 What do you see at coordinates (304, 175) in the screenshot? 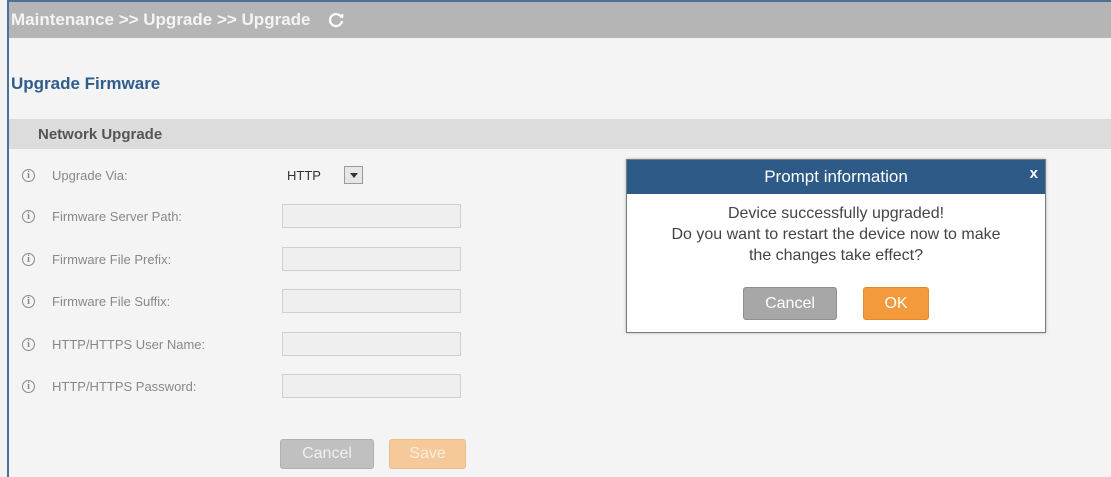
I see `upgrade-via-value: HTTP` at bounding box center [304, 175].